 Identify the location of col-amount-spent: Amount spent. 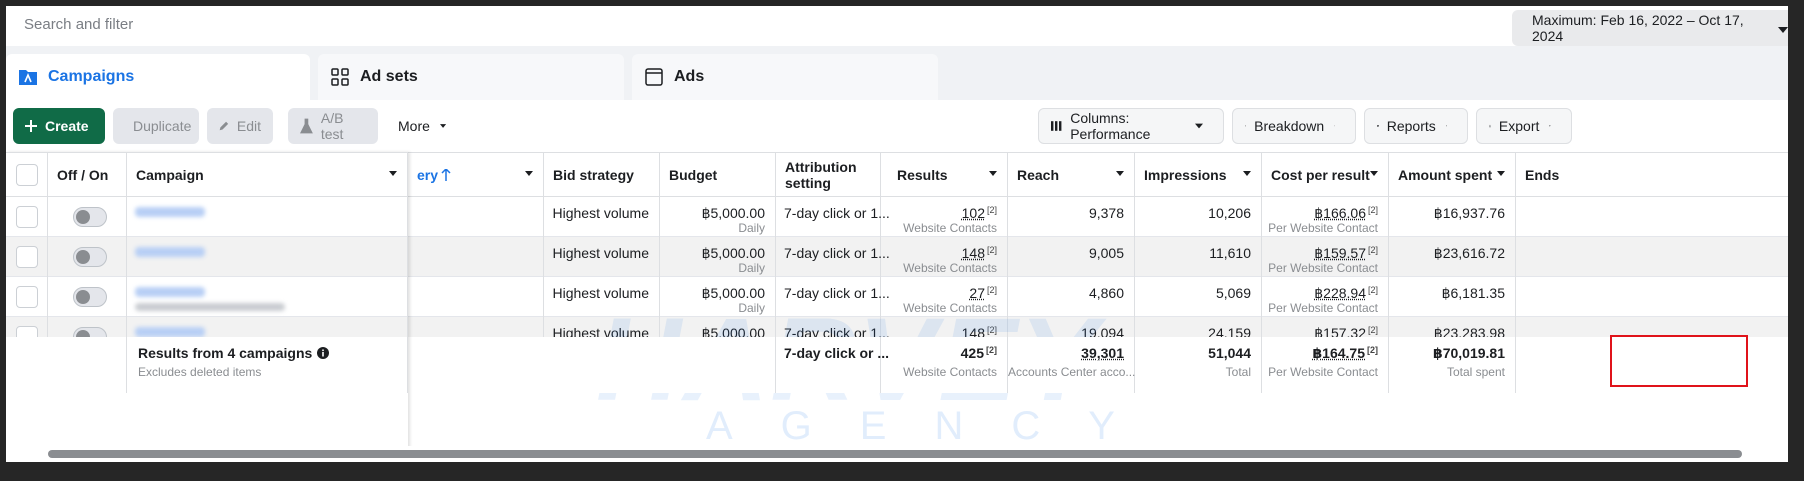
(1452, 175).